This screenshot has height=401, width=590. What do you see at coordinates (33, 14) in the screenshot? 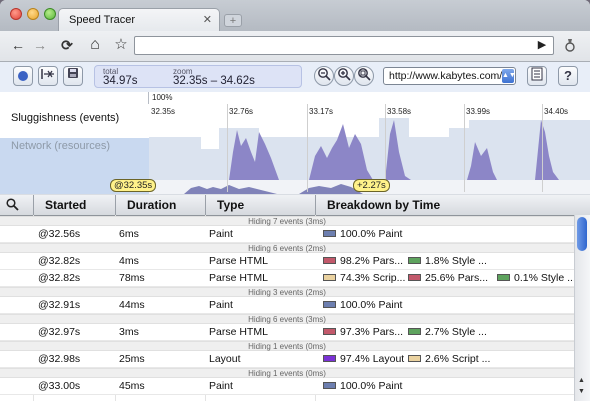
I see `minimize-window-button` at bounding box center [33, 14].